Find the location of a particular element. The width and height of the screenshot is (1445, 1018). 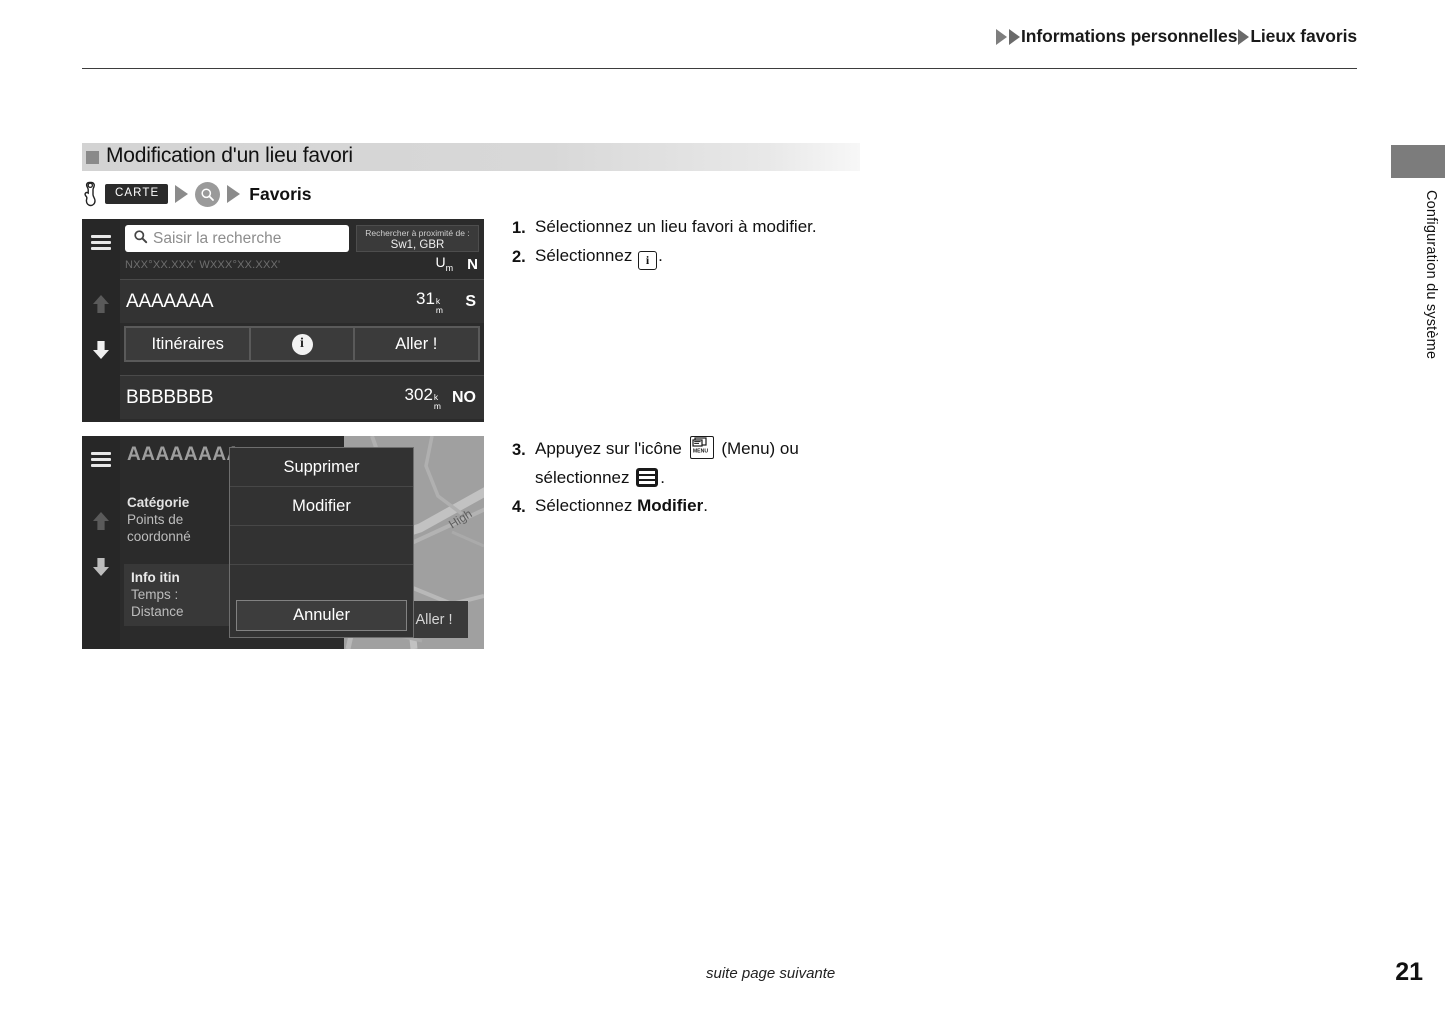

routes-button: Itinéraires is located at coordinates (188, 344).